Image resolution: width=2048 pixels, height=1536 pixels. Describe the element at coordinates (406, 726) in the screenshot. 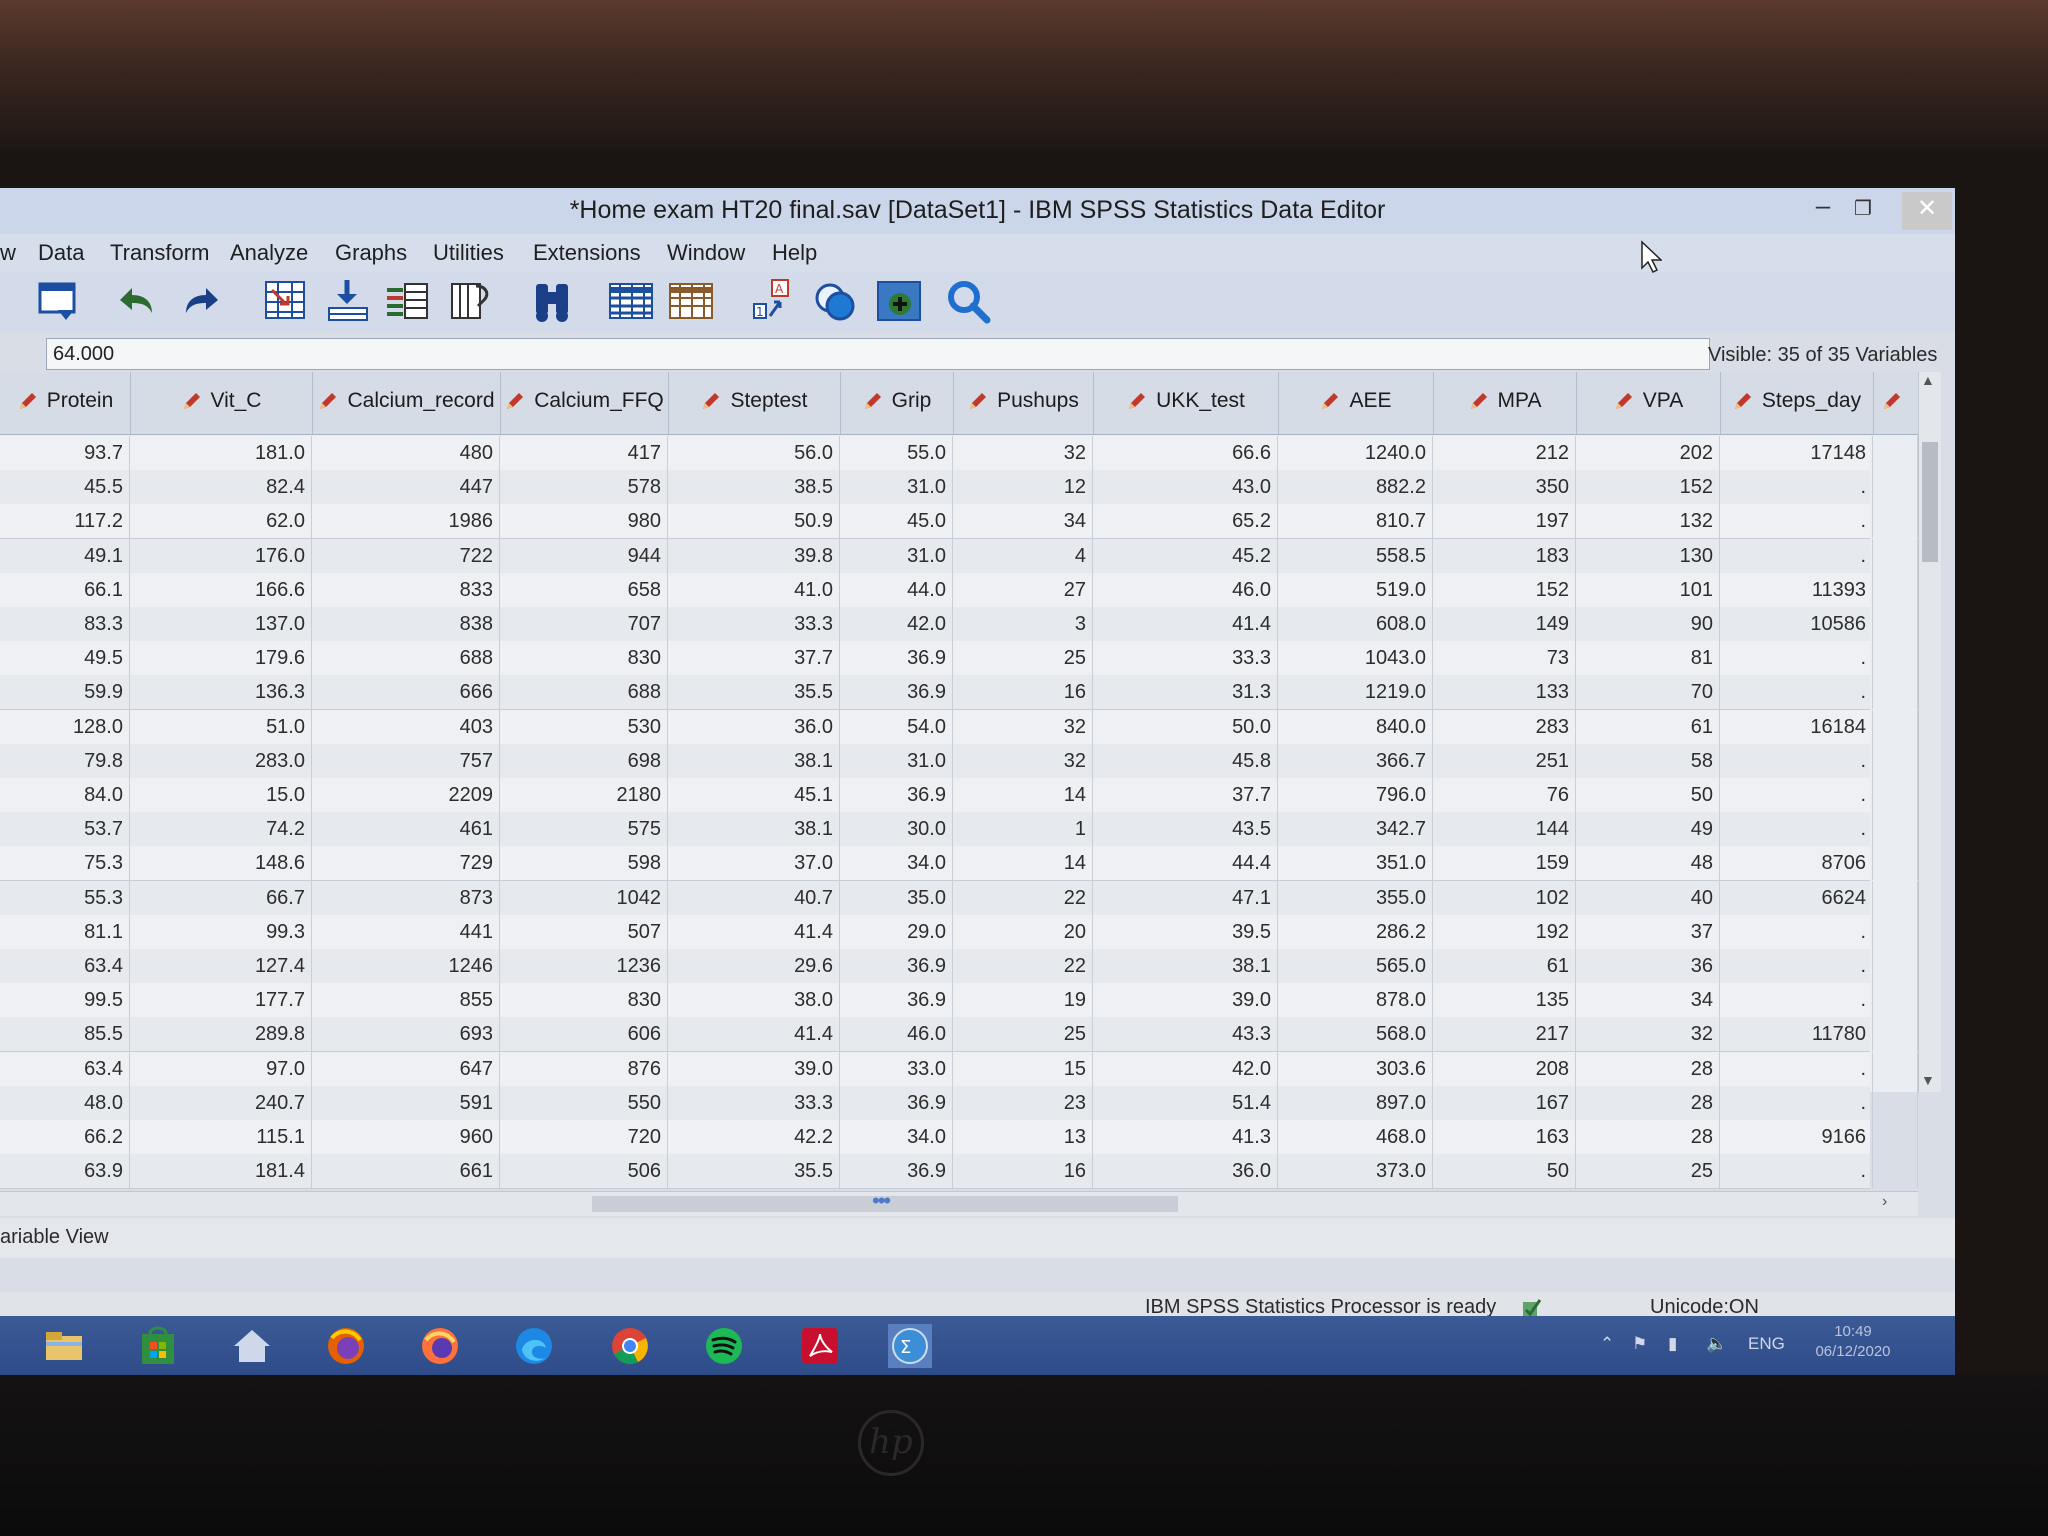

I see `table-cell: 403` at that location.